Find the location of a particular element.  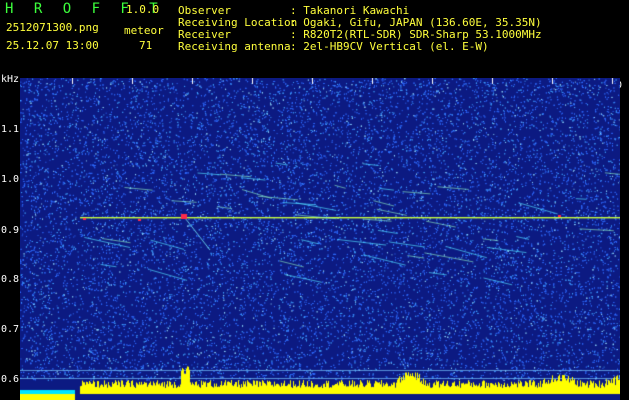

y-axis-unit: kHz is located at coordinates (10, 79).